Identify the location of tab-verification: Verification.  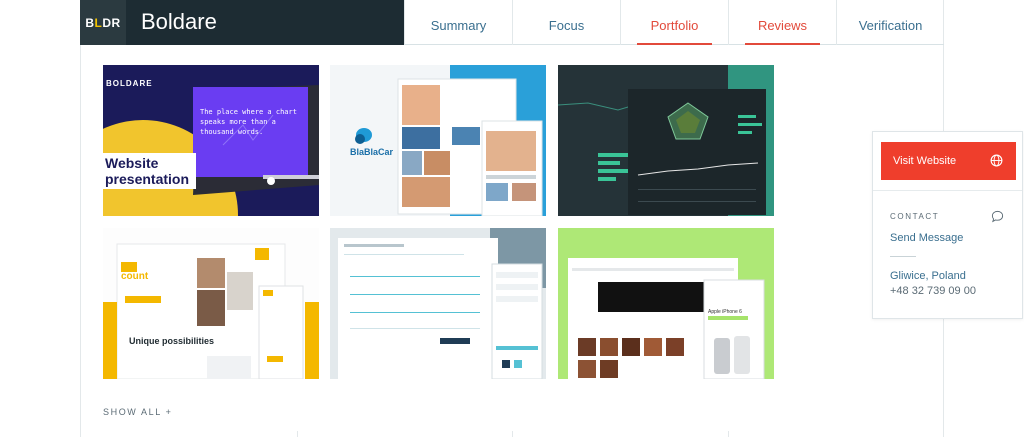
(890, 22).